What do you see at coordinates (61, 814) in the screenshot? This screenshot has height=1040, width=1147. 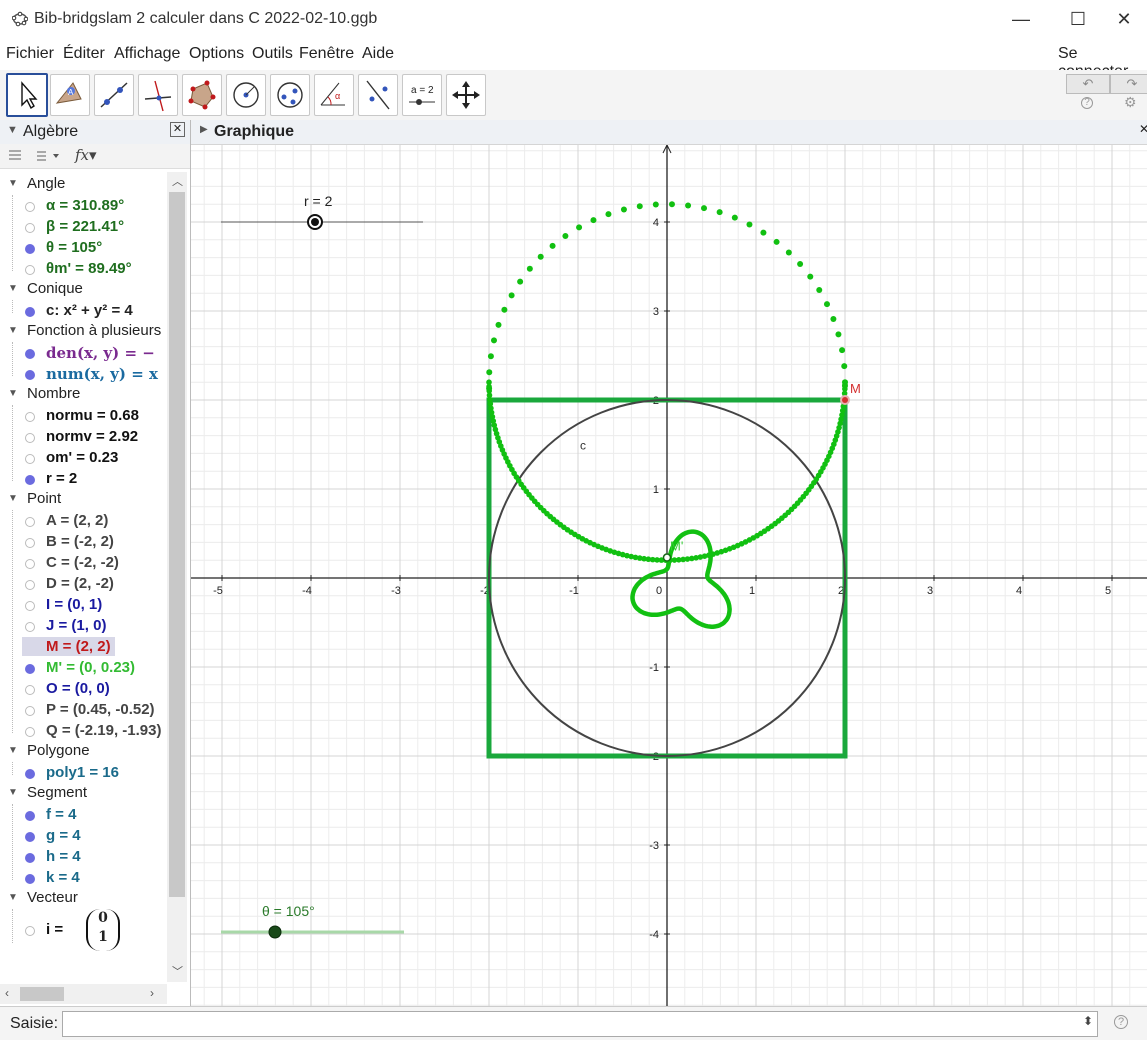 I see `algebra-item: f = 4` at bounding box center [61, 814].